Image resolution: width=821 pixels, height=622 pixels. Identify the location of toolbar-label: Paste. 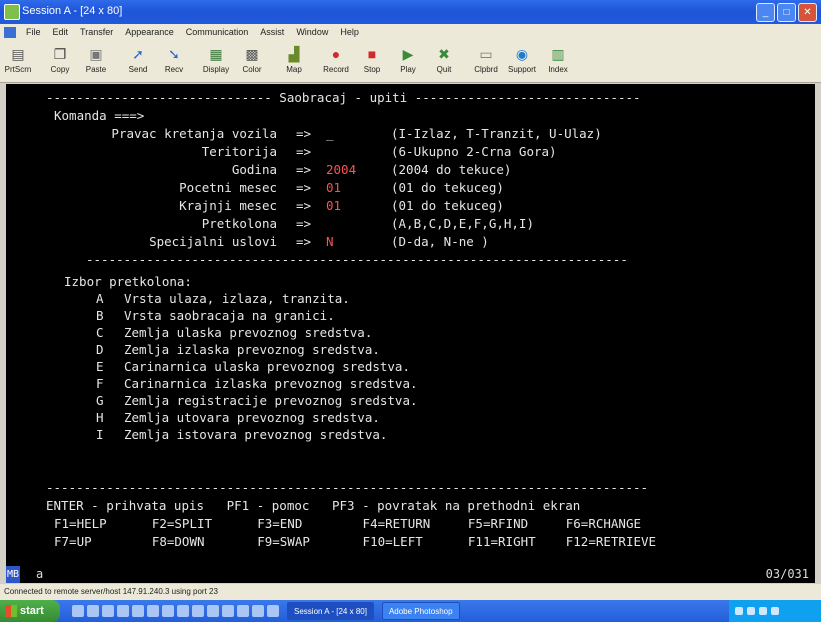
(96, 69).